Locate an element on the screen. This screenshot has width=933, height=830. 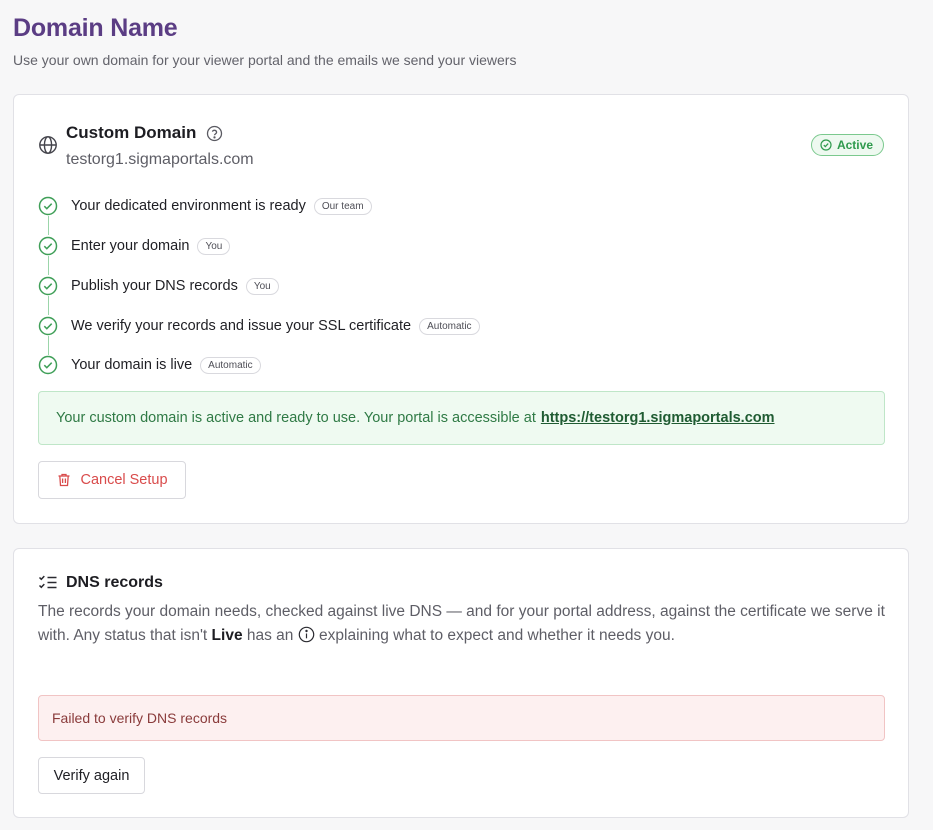
trash-icon is located at coordinates (64, 480).